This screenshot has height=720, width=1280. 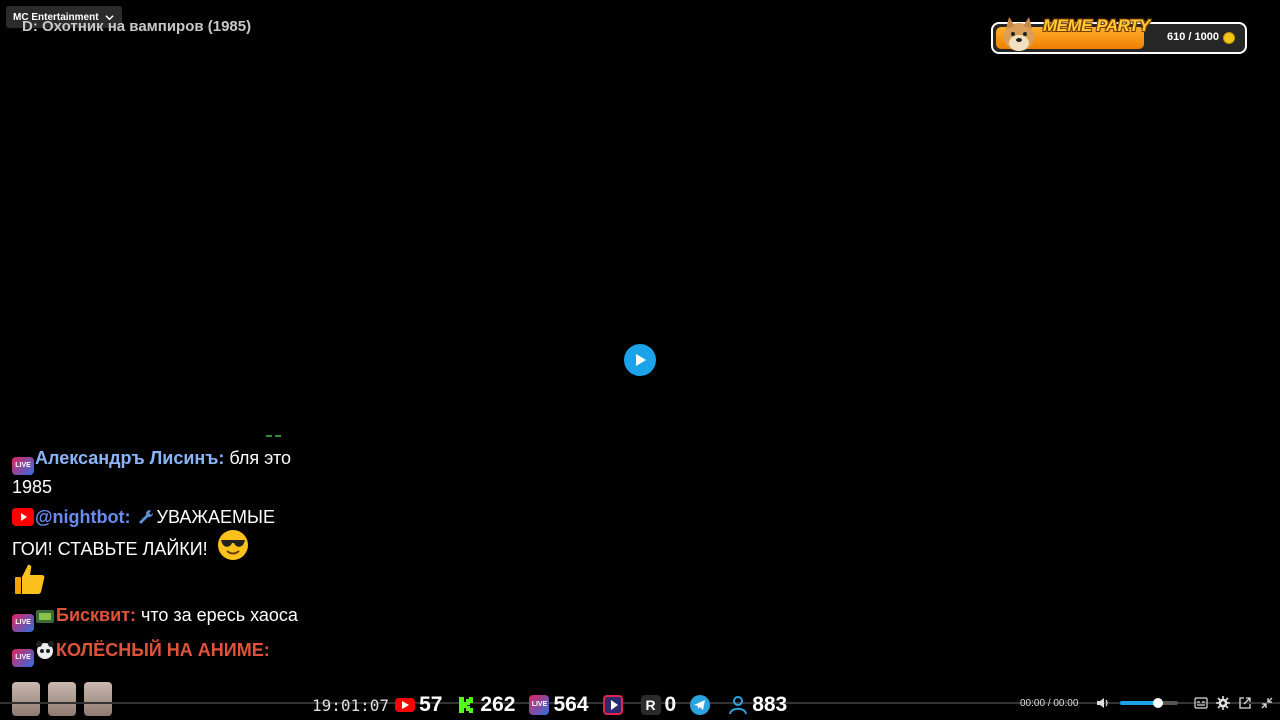 I want to click on kick-viewer-count: 262, so click(x=498, y=704).